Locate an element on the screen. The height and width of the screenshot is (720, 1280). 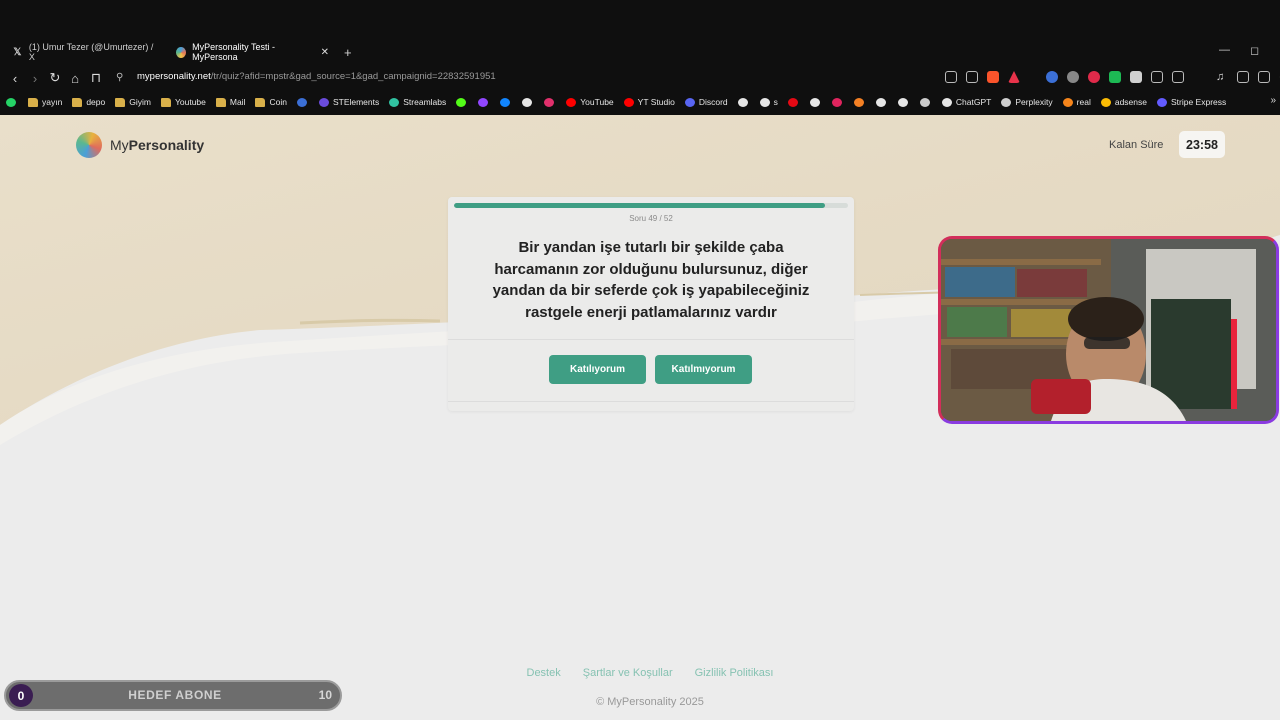
bookmark-label: Youtube is located at coordinates (190, 102).